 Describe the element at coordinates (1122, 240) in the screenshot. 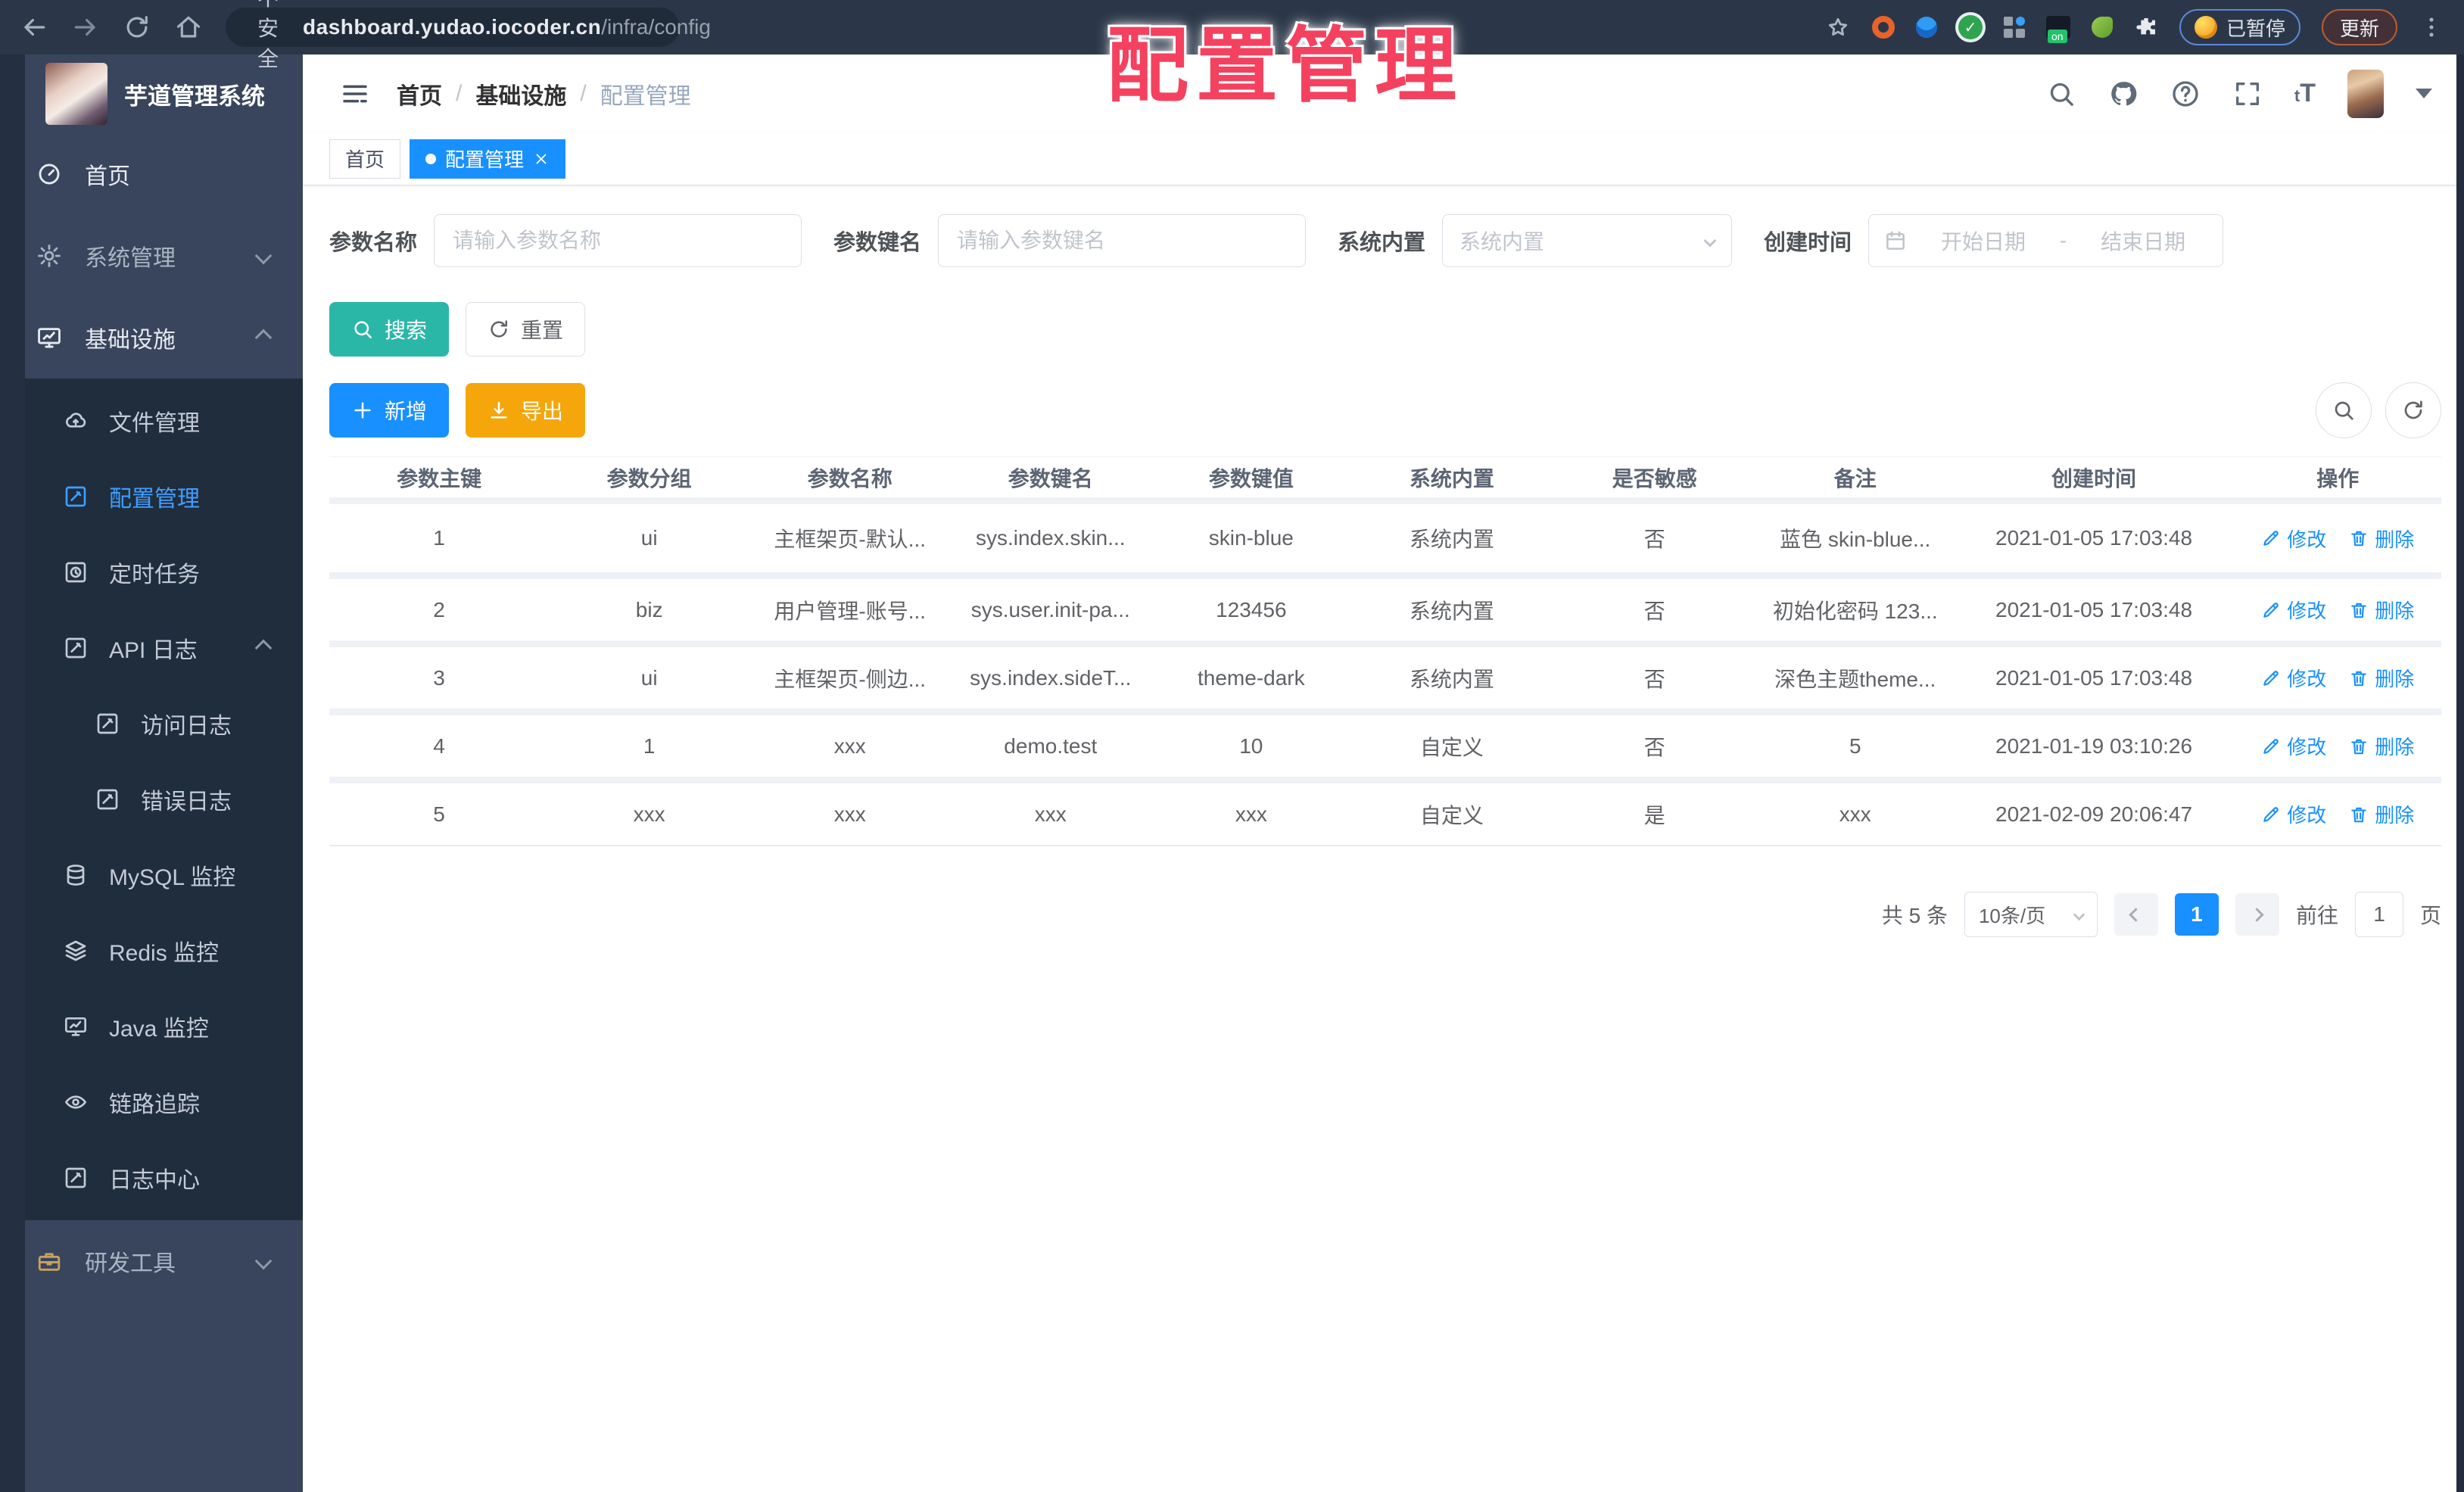

I see `param-key-input` at that location.